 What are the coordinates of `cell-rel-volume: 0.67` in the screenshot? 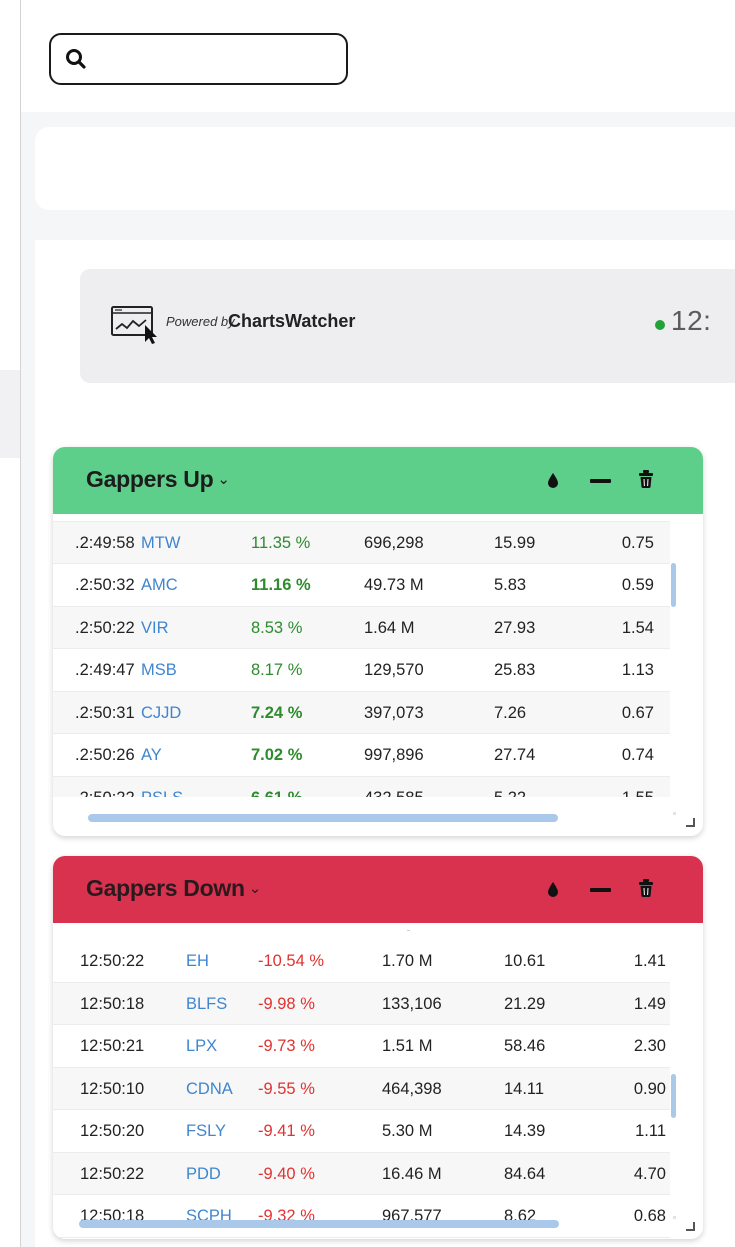 It's located at (637, 712).